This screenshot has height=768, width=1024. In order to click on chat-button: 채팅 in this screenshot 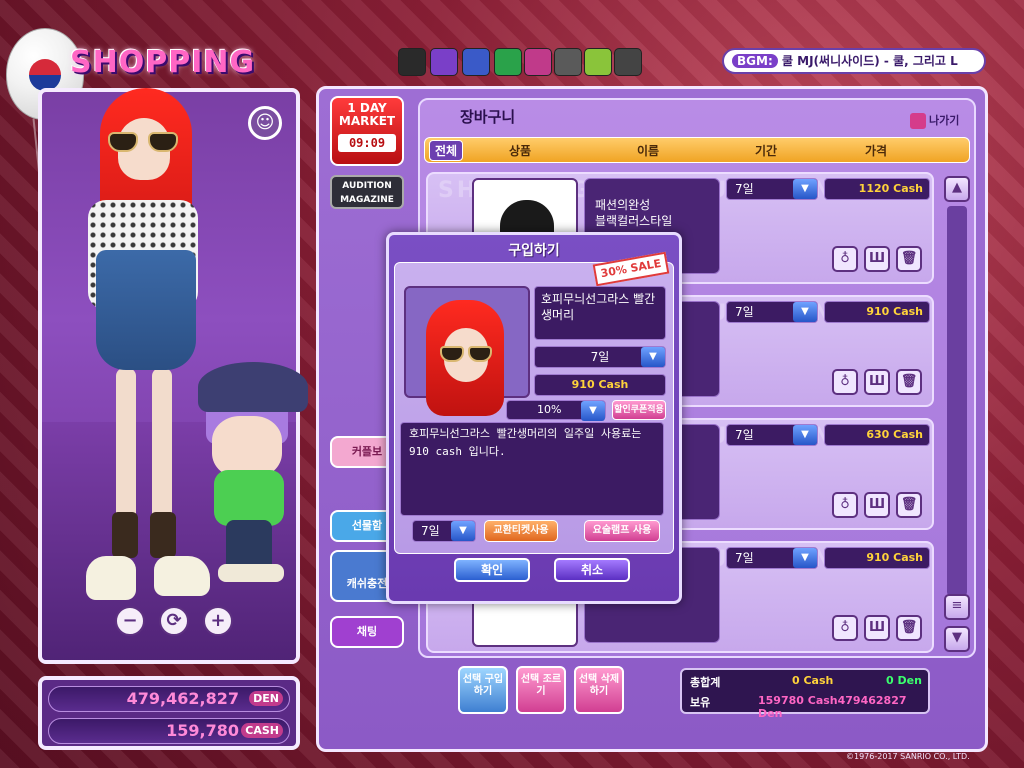, I will do `click(367, 632)`.